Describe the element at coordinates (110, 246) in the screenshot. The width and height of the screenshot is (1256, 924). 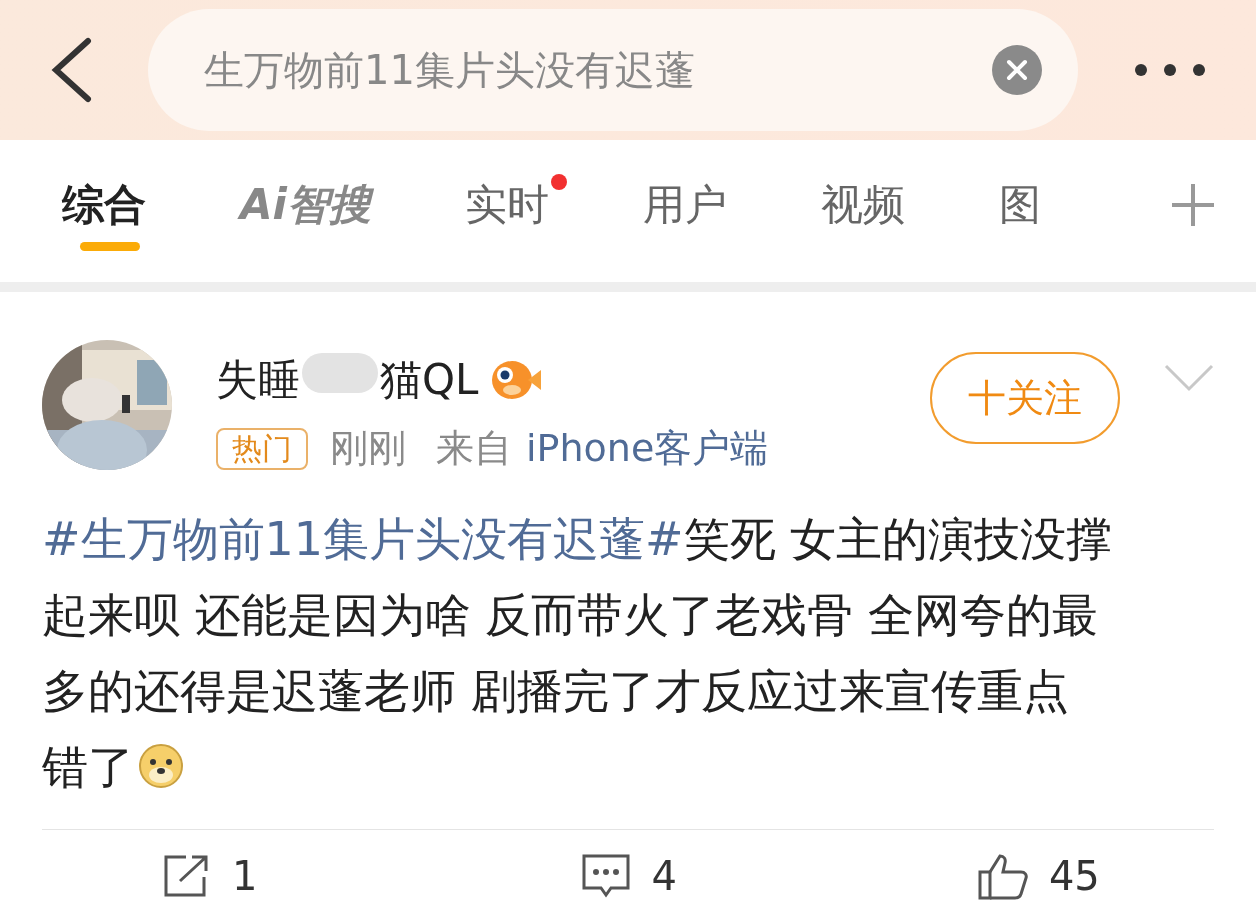
I see `tab-underline` at that location.